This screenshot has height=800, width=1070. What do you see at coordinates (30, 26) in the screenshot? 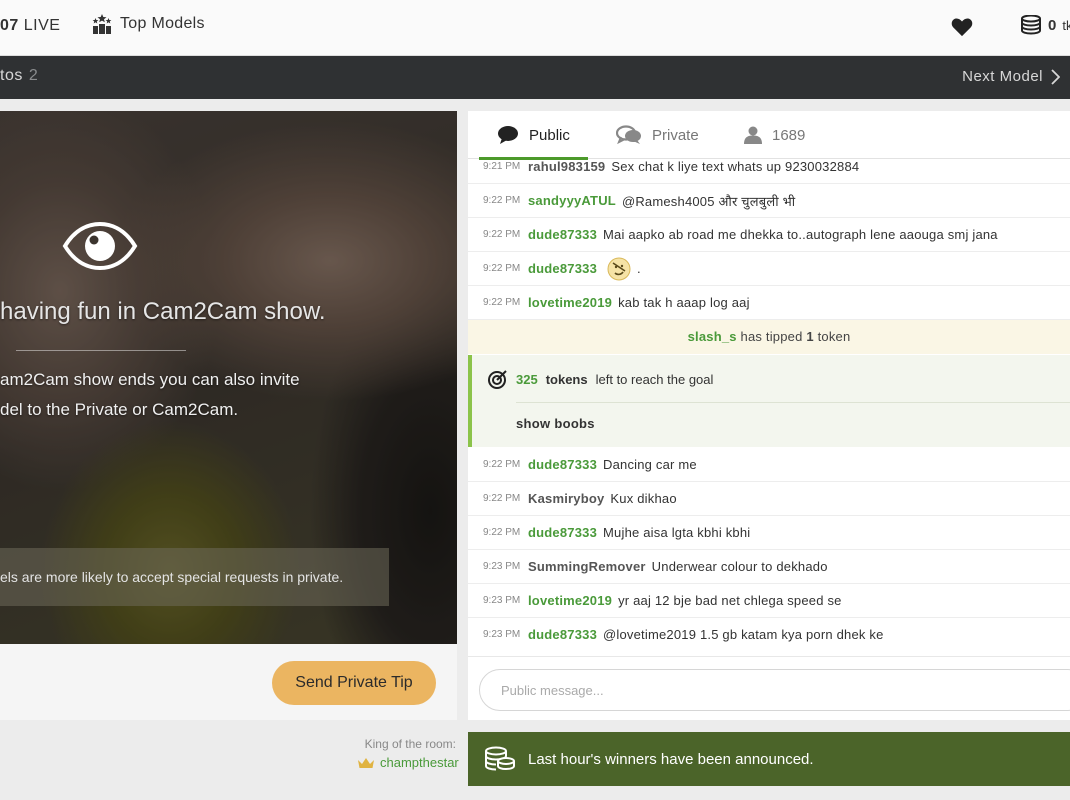
I see `live-count: 07 LIVE` at bounding box center [30, 26].